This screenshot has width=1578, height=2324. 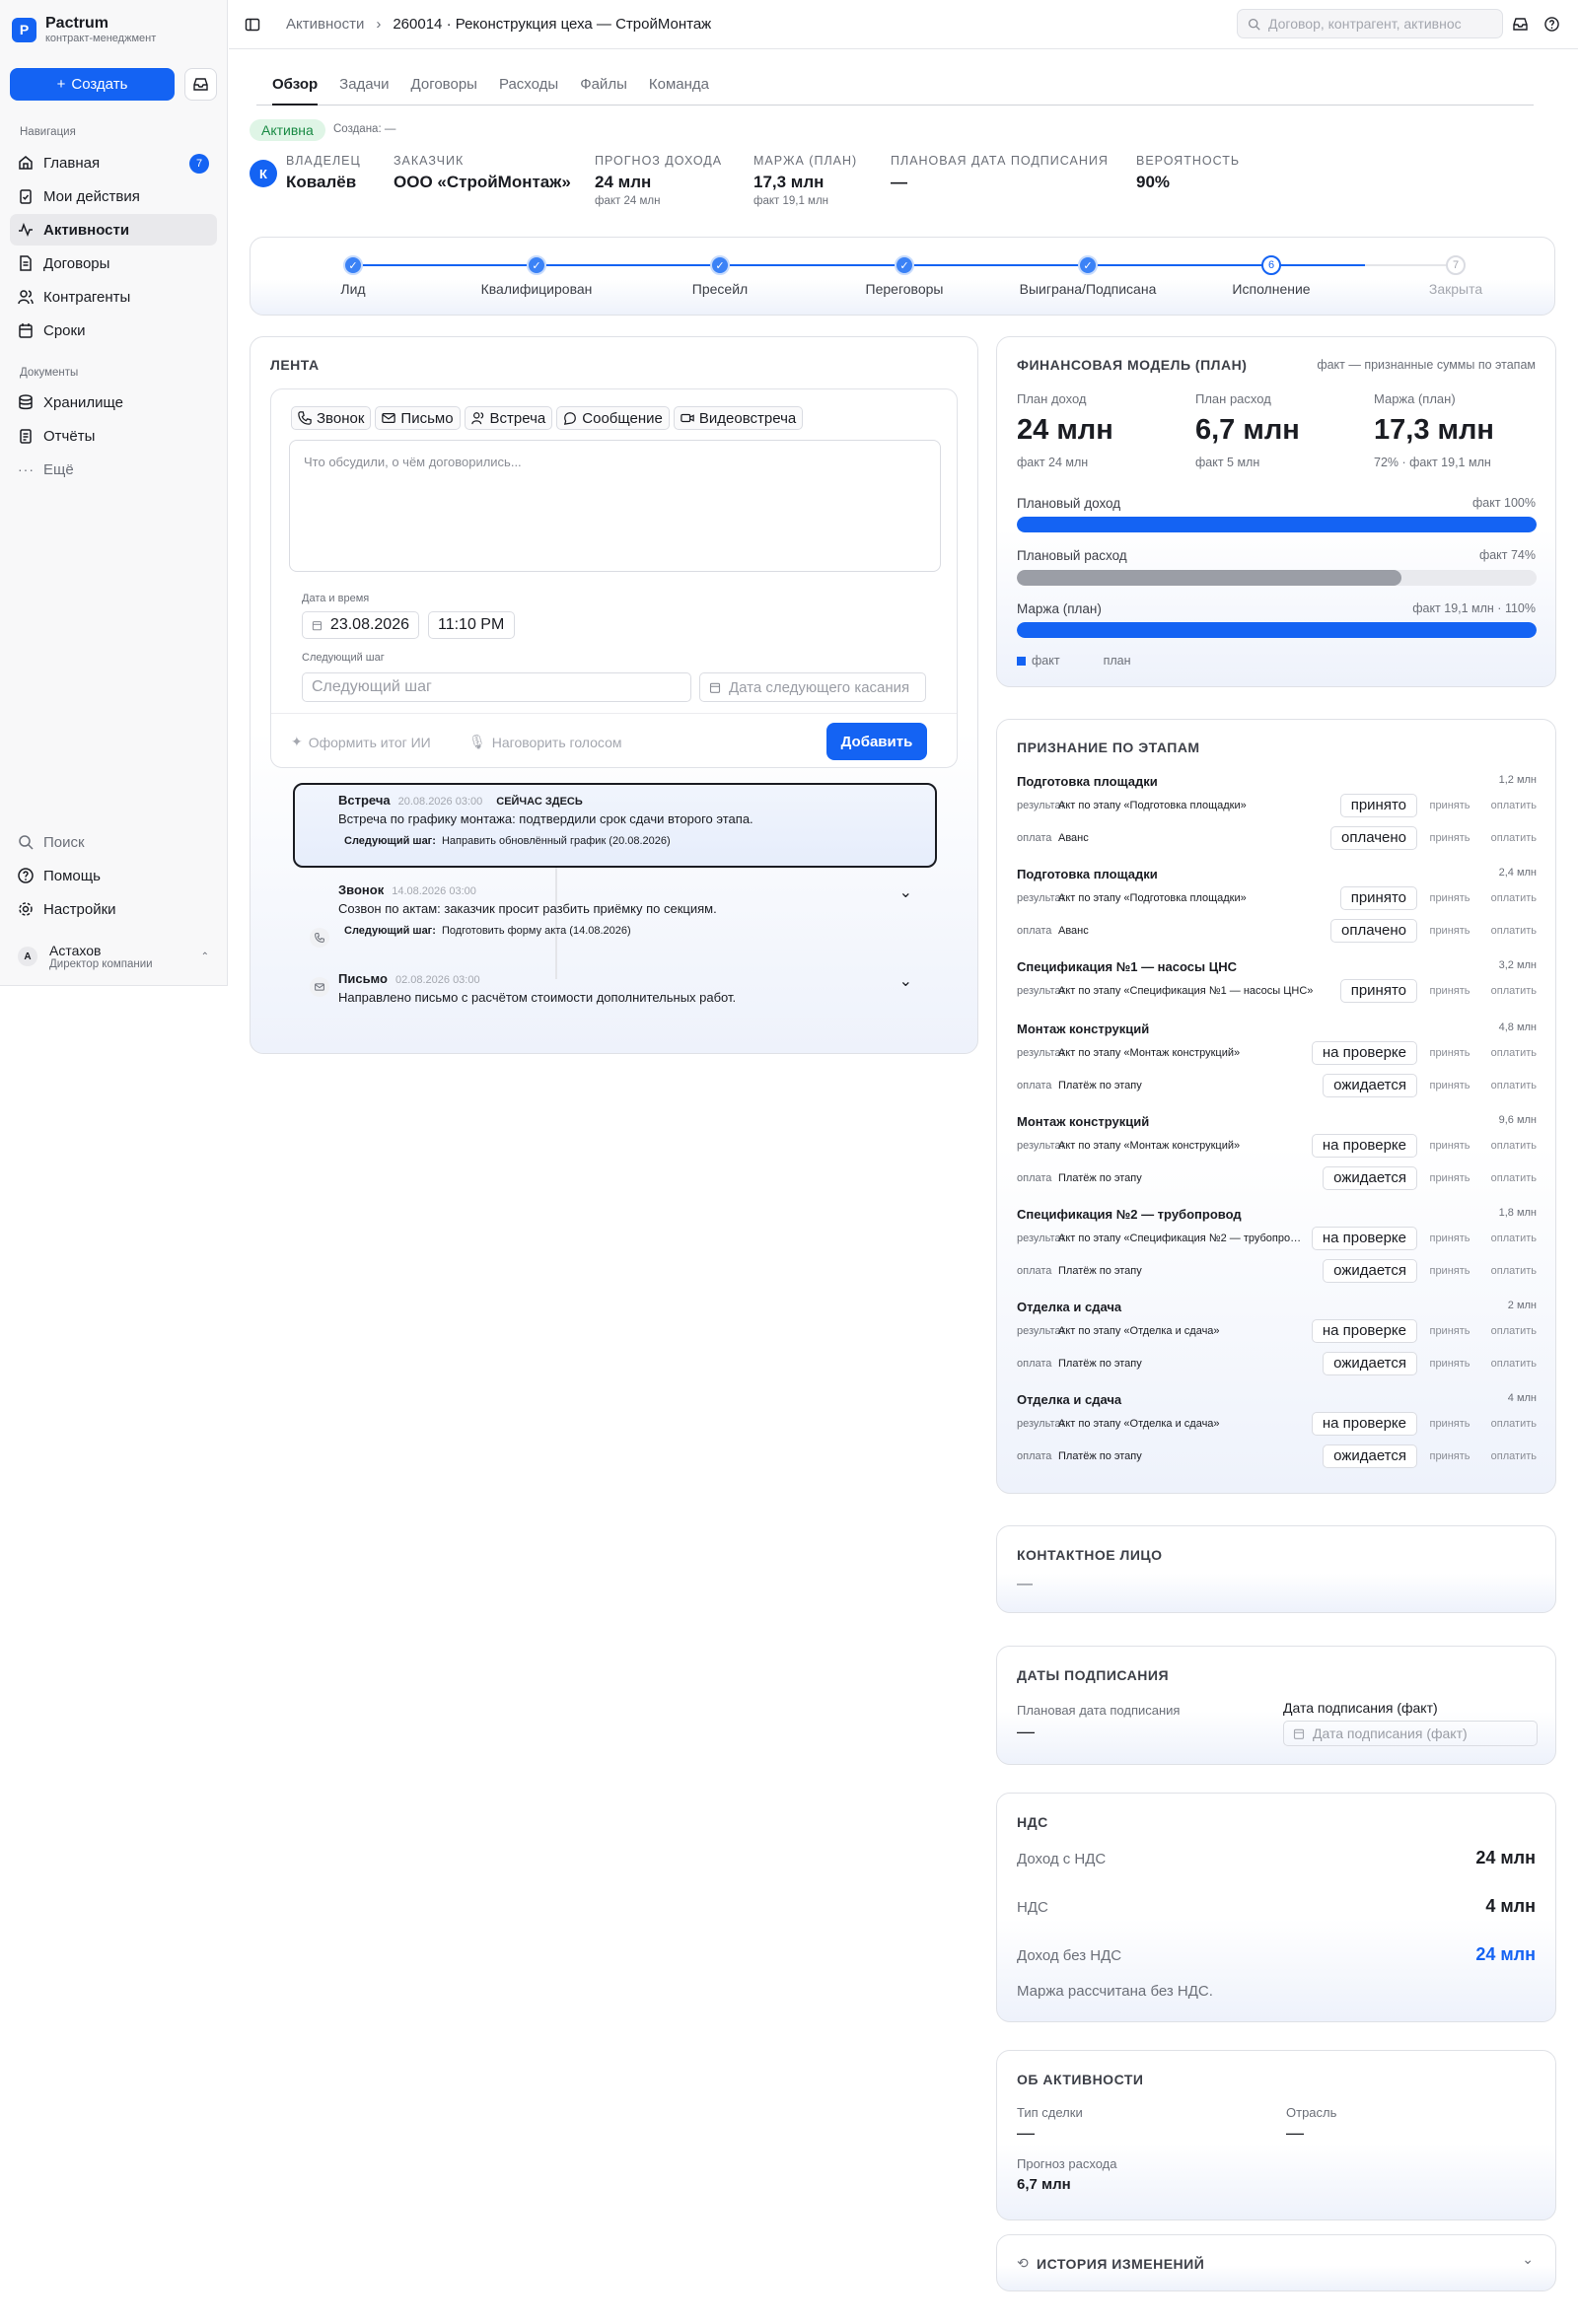 I want to click on sidebar-item-storage: Хранилище, so click(x=113, y=402).